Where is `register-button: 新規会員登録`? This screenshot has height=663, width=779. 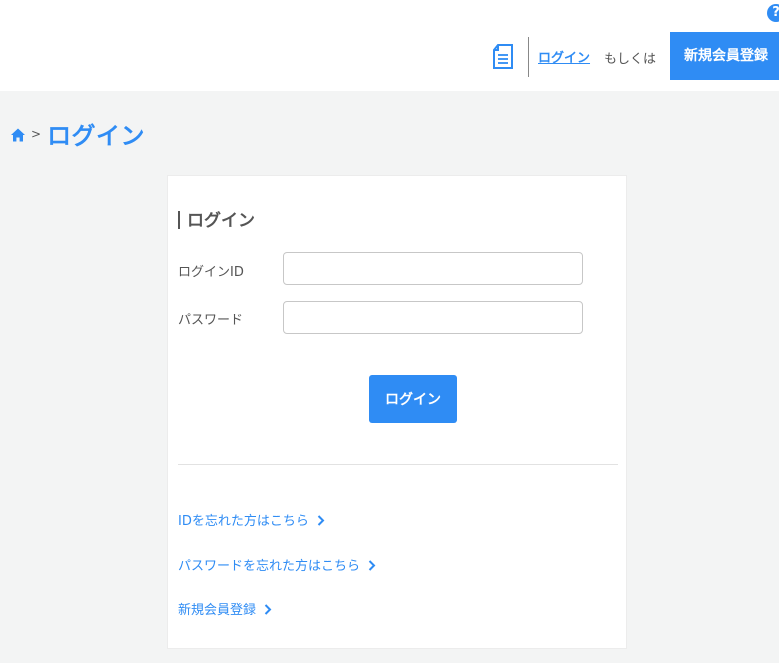 register-button: 新規会員登録 is located at coordinates (724, 56).